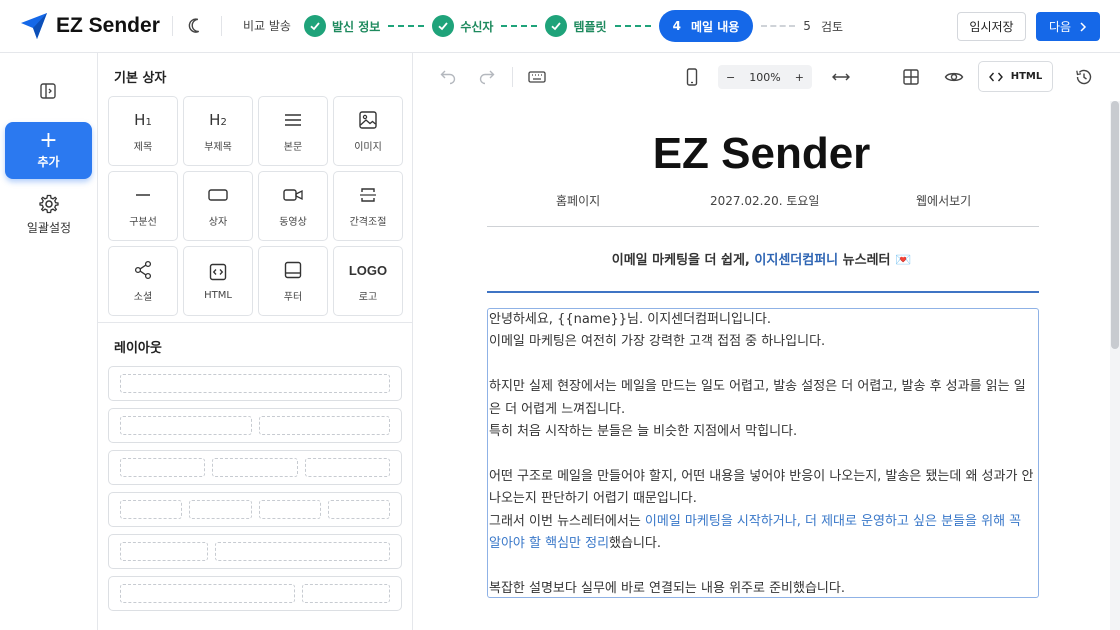 Image resolution: width=1120 pixels, height=630 pixels. Describe the element at coordinates (218, 222) in the screenshot. I see `tile-label: 상자` at that location.